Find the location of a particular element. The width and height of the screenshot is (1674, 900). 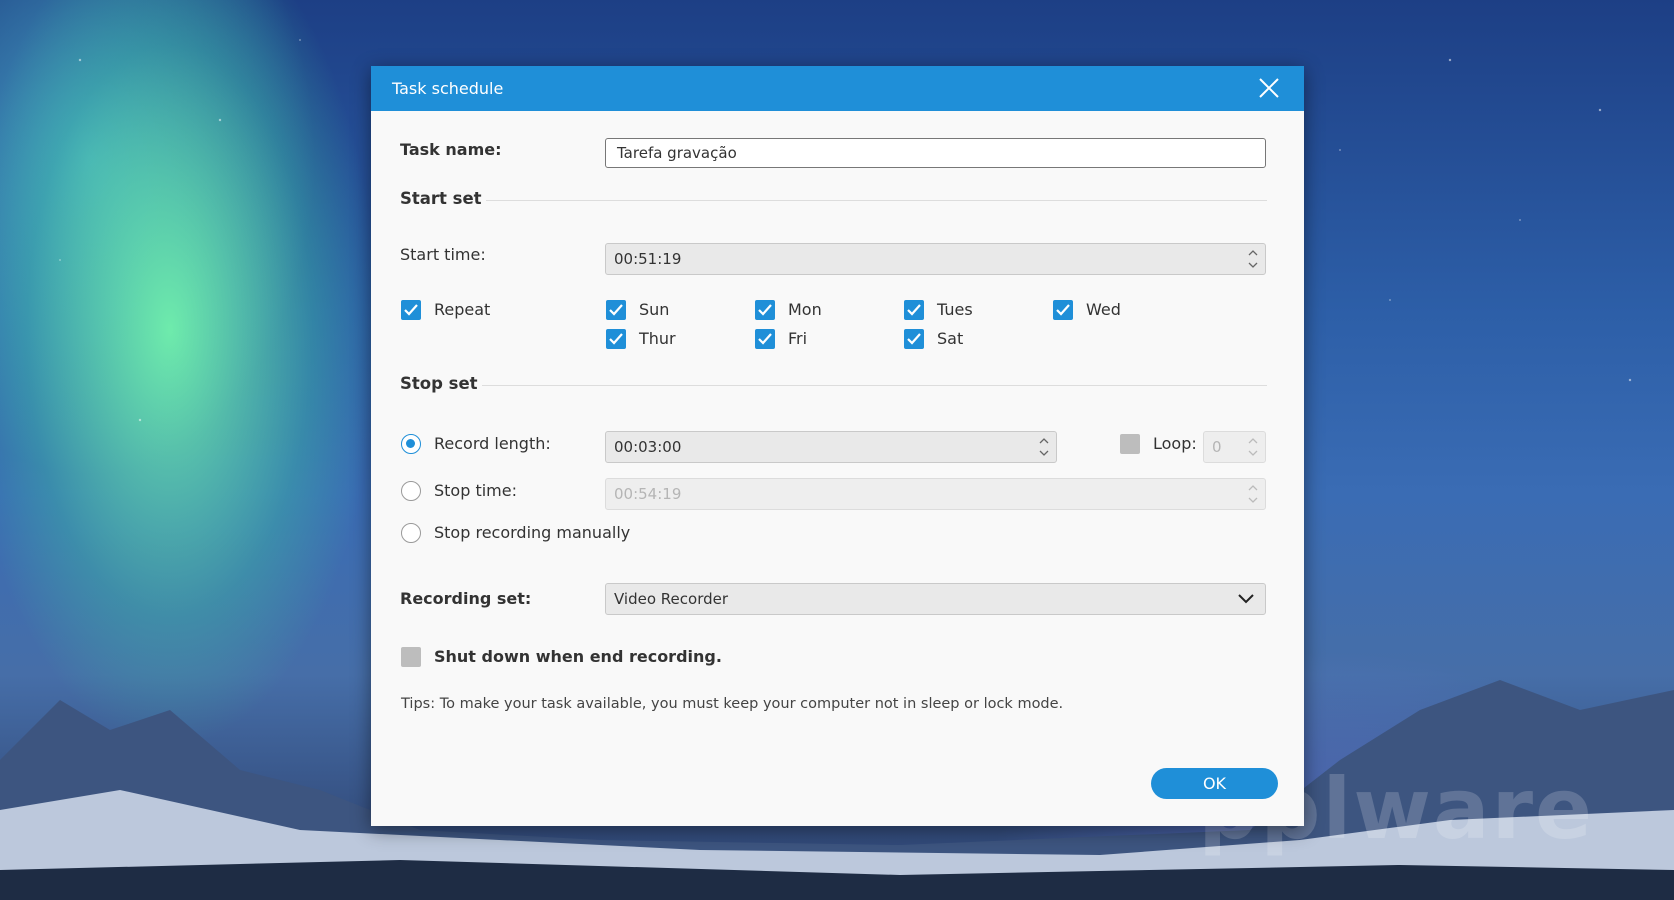

record-length-input: 00:03:00 is located at coordinates (831, 447).